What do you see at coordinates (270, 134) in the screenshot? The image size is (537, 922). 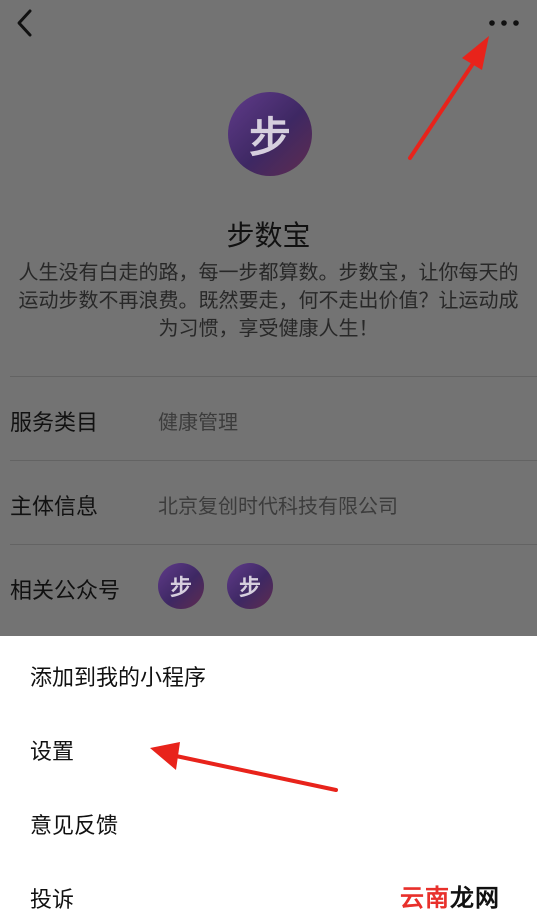 I see `app-logo: 步` at bounding box center [270, 134].